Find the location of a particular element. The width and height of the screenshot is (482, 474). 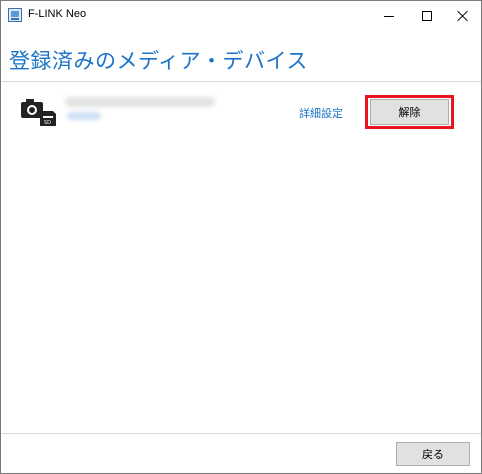

app-icon is located at coordinates (15, 15).